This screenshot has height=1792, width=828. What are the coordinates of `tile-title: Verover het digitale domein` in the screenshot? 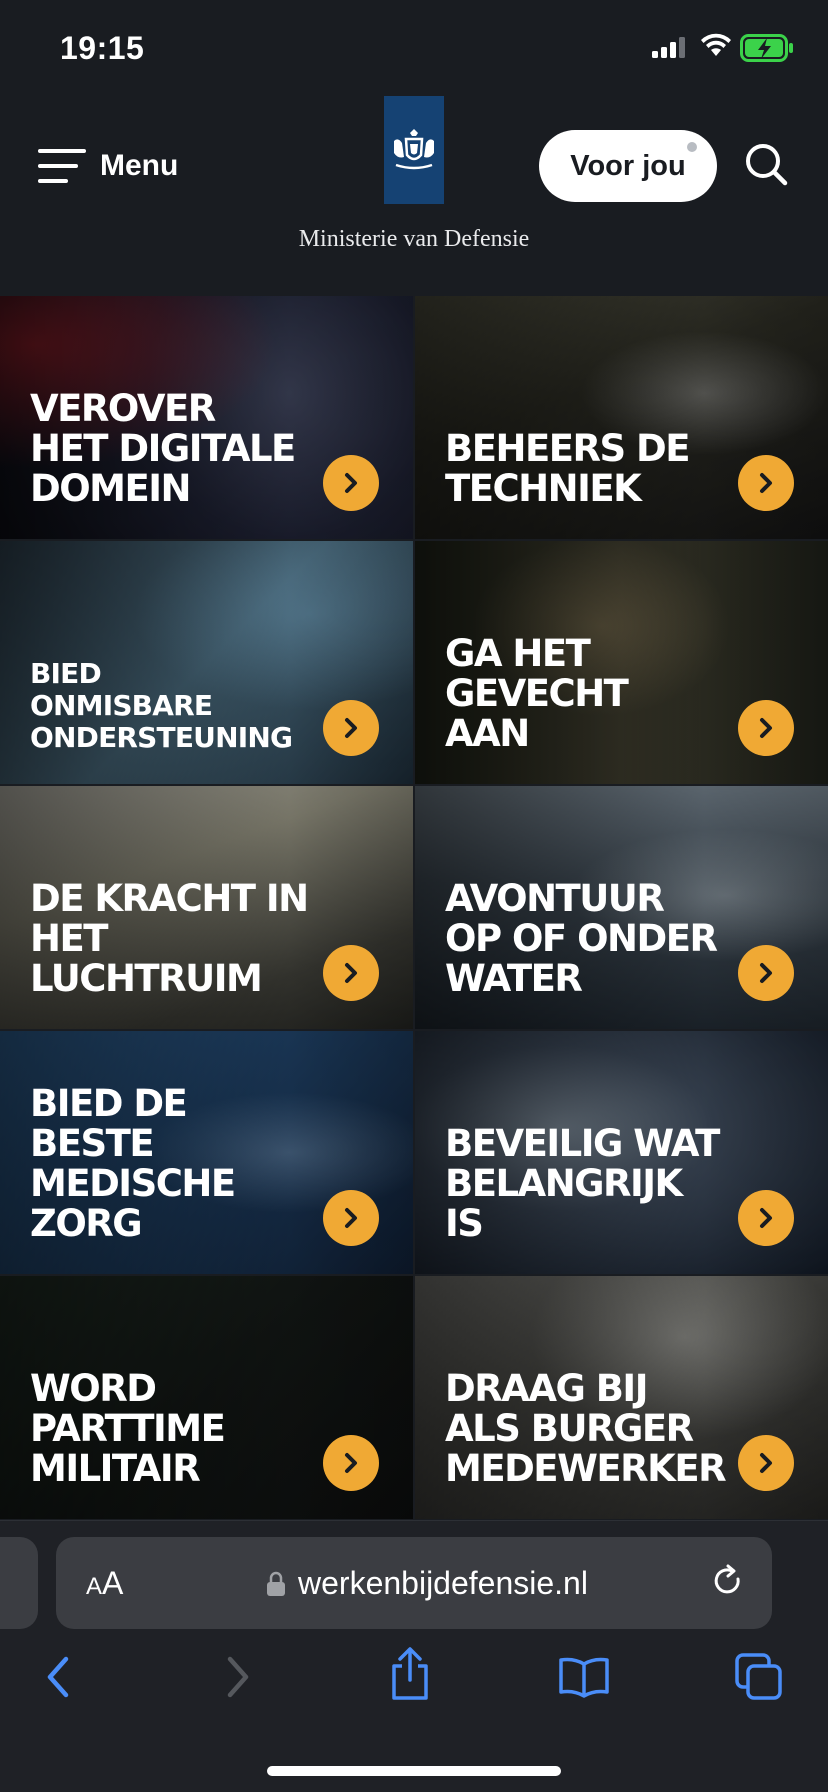 It's located at (163, 448).